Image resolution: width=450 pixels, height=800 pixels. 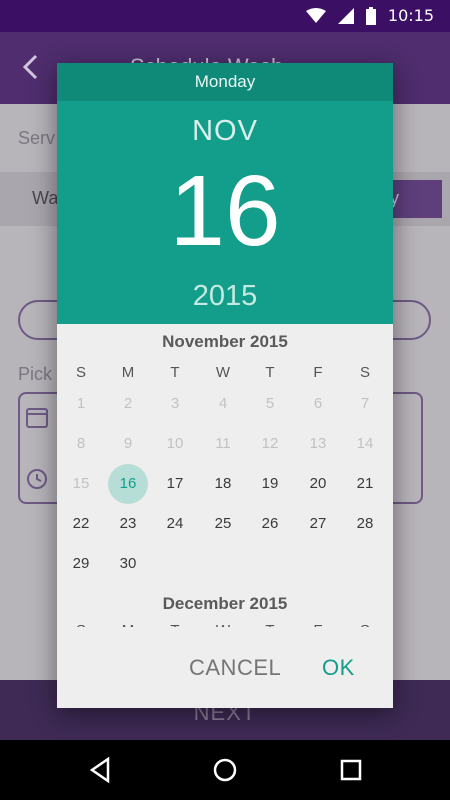 I want to click on calendar-day: 19, so click(x=270, y=484).